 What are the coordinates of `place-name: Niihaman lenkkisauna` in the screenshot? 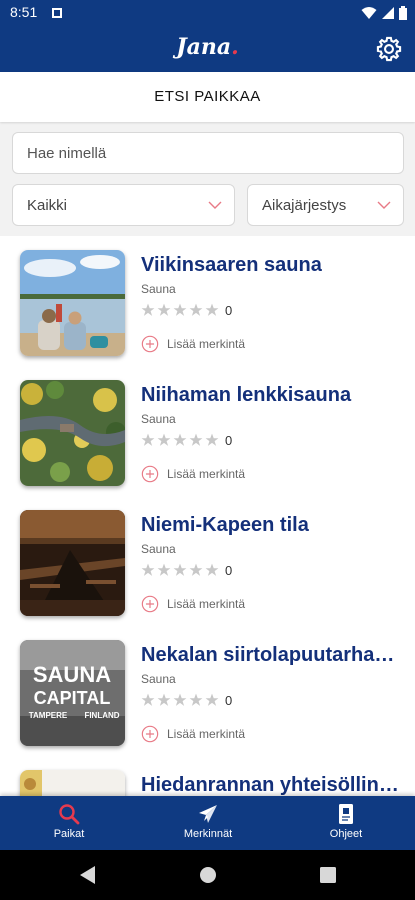 It's located at (271, 395).